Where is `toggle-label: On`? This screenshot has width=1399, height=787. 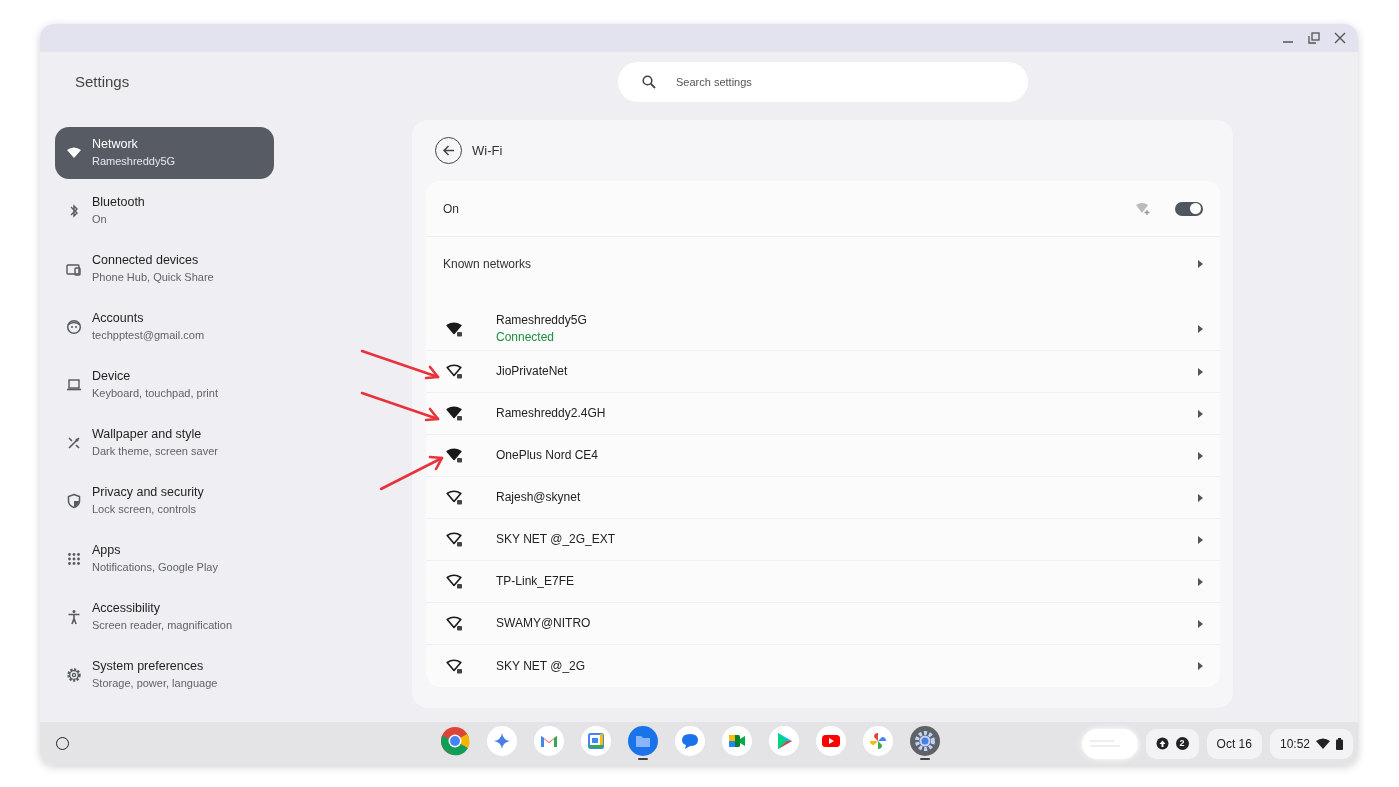
toggle-label: On is located at coordinates (451, 209).